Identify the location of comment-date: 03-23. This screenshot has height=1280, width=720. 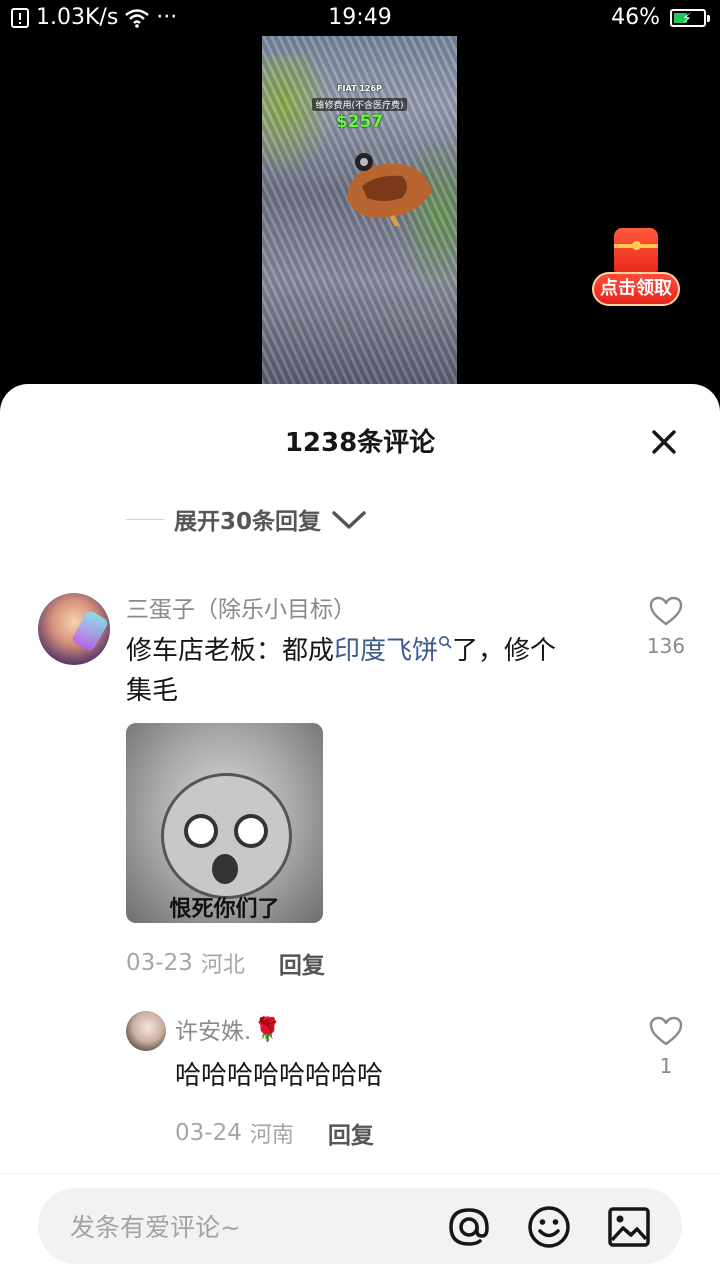
(159, 963).